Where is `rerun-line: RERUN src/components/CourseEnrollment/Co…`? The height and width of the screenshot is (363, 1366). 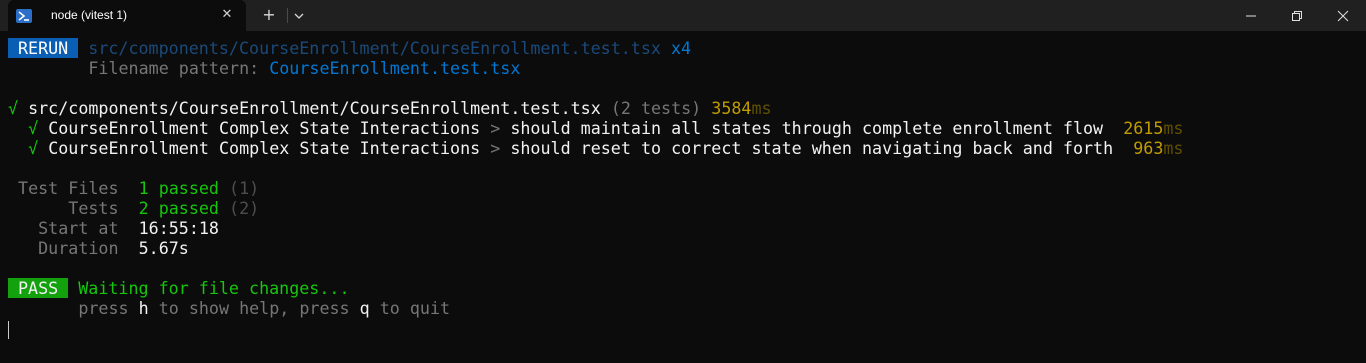 rerun-line: RERUN src/components/CourseEnrollment/Co… is located at coordinates (349, 48).